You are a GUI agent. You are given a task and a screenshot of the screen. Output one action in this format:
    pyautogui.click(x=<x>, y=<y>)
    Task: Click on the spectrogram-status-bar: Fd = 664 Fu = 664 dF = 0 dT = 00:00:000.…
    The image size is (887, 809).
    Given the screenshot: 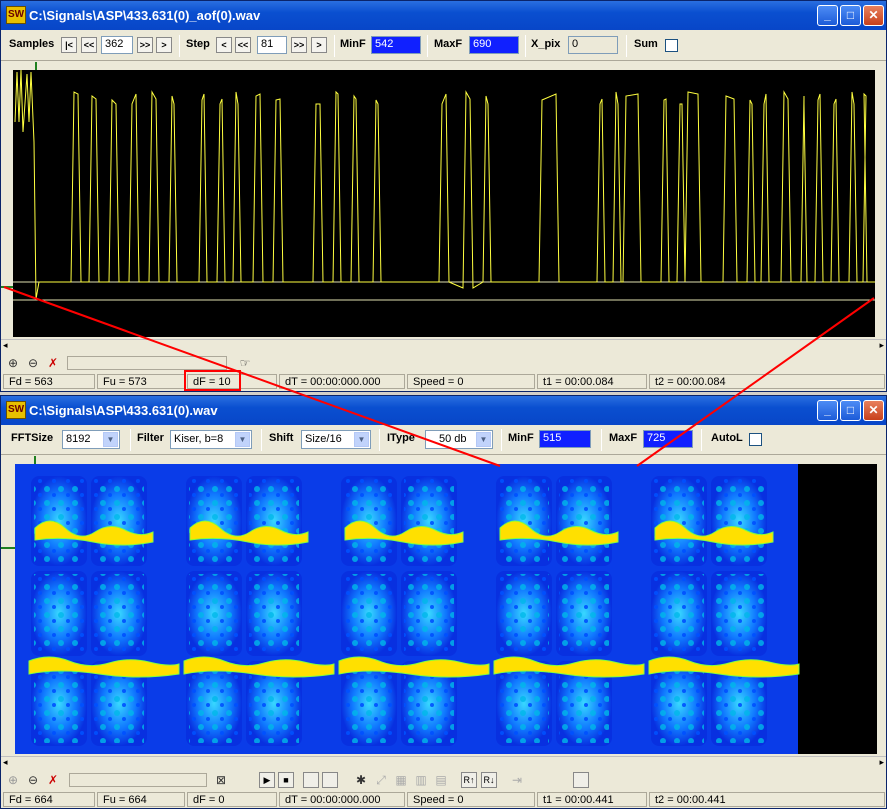 What is the action you would take?
    pyautogui.click(x=443, y=799)
    